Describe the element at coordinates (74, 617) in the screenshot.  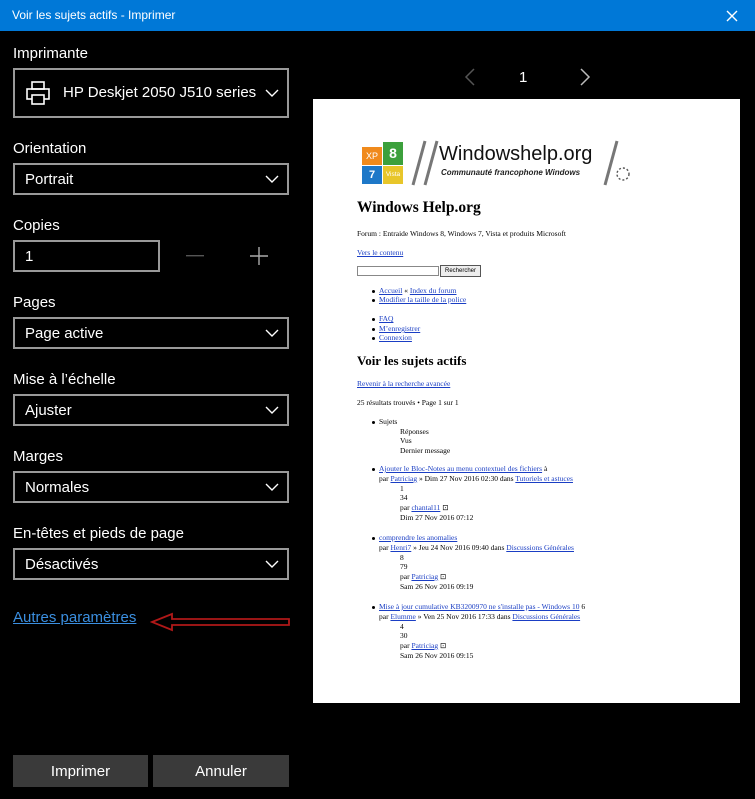
I see `more-settings-link: Autres paramètres` at that location.